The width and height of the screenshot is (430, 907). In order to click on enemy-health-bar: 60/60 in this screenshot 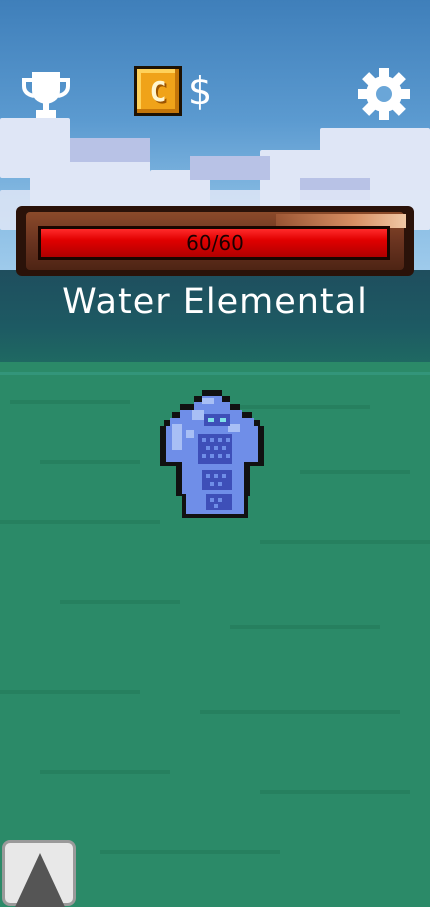, I will do `click(215, 241)`.